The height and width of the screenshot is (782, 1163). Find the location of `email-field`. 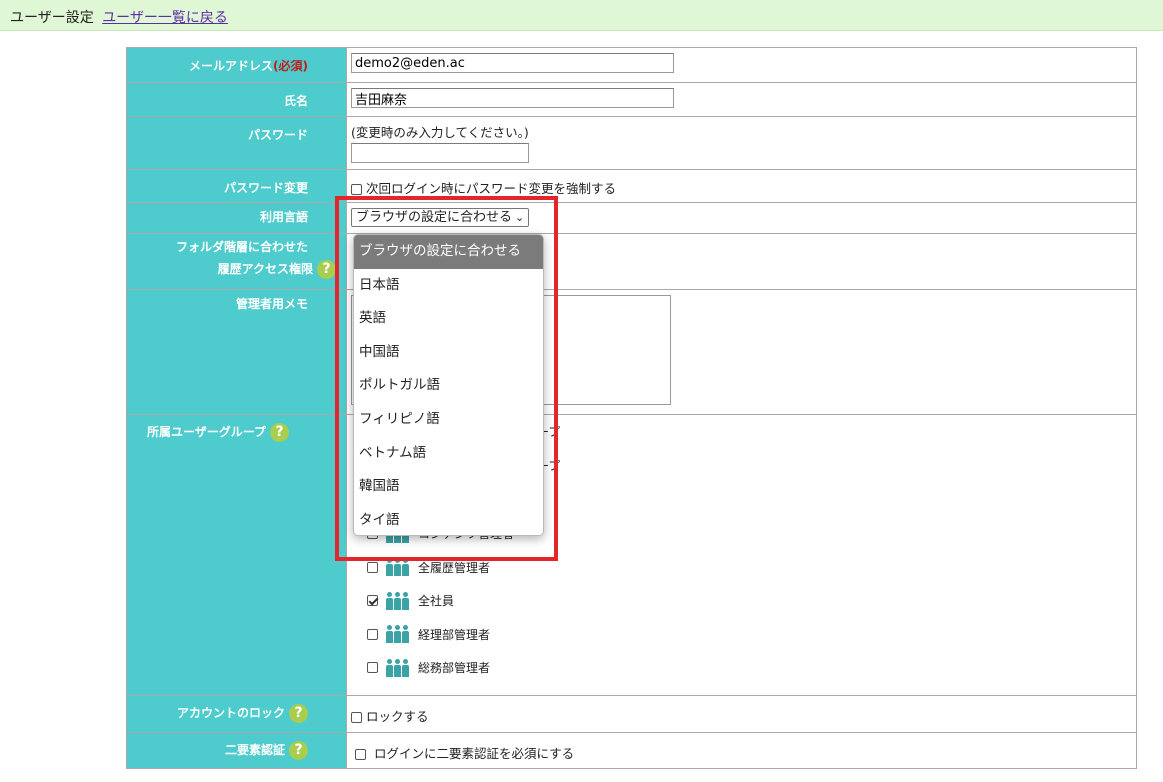

email-field is located at coordinates (512, 63).